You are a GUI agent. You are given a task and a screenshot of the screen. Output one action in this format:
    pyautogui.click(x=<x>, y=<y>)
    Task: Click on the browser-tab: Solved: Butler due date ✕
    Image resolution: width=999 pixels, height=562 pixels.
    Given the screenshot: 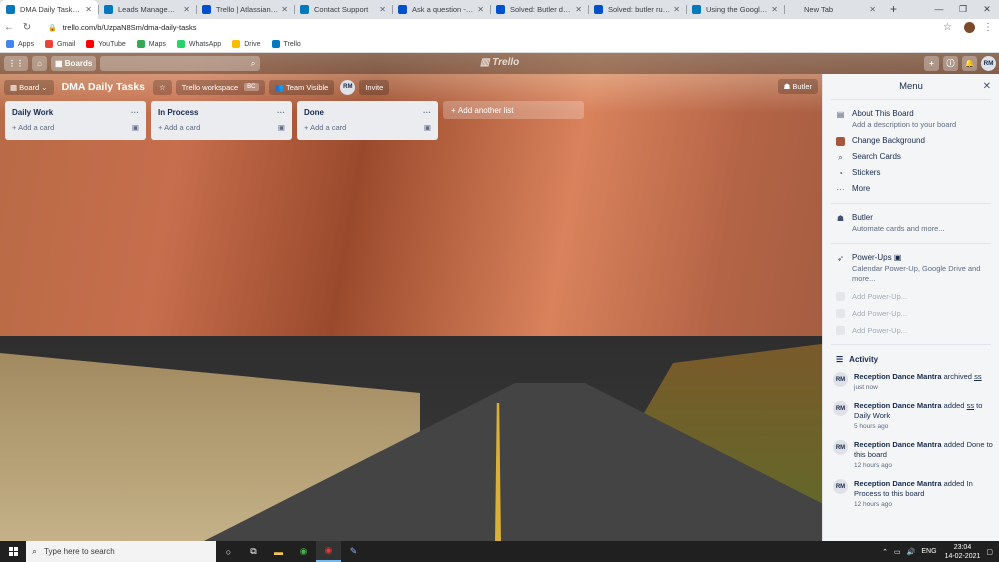 What is the action you would take?
    pyautogui.click(x=539, y=9)
    